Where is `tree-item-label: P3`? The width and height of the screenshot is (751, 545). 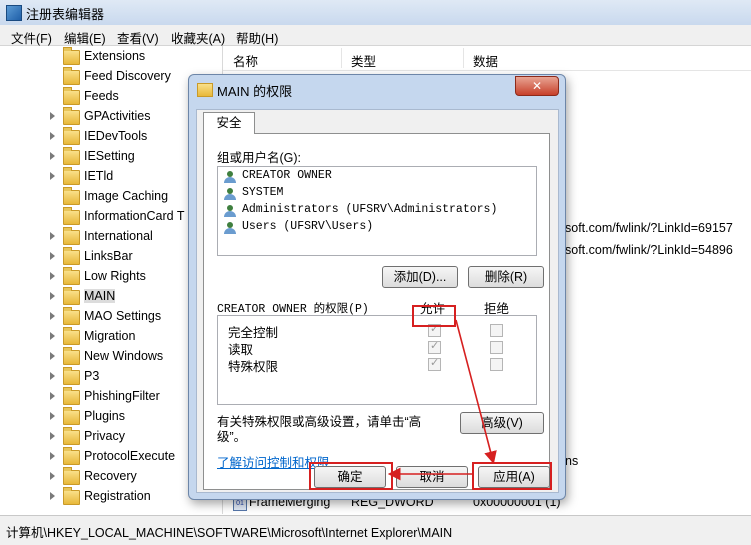 tree-item-label: P3 is located at coordinates (92, 376).